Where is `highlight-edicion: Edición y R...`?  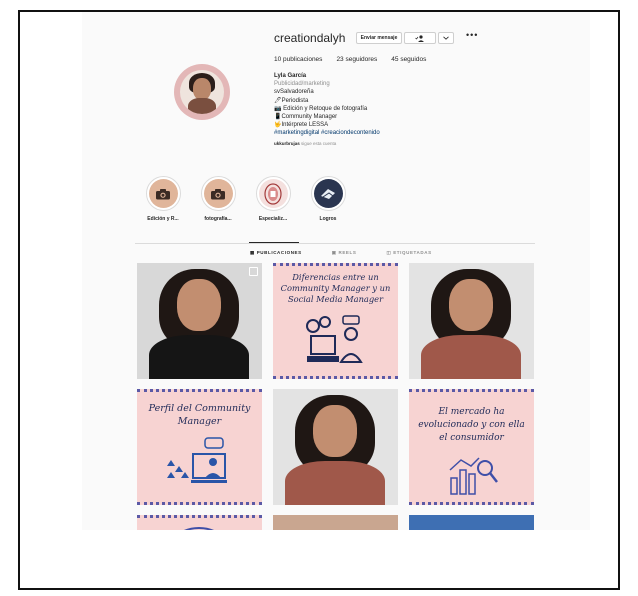 highlight-edicion: Edición y R... is located at coordinates (163, 199).